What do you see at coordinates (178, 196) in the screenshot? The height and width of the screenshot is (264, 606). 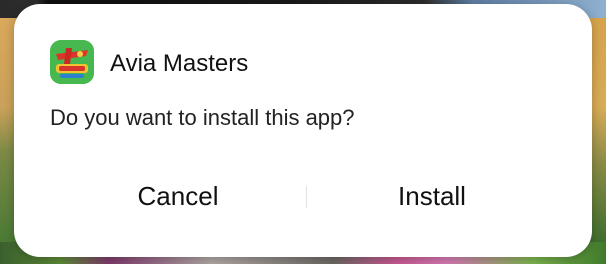 I see `cancel-button: Cancel` at bounding box center [178, 196].